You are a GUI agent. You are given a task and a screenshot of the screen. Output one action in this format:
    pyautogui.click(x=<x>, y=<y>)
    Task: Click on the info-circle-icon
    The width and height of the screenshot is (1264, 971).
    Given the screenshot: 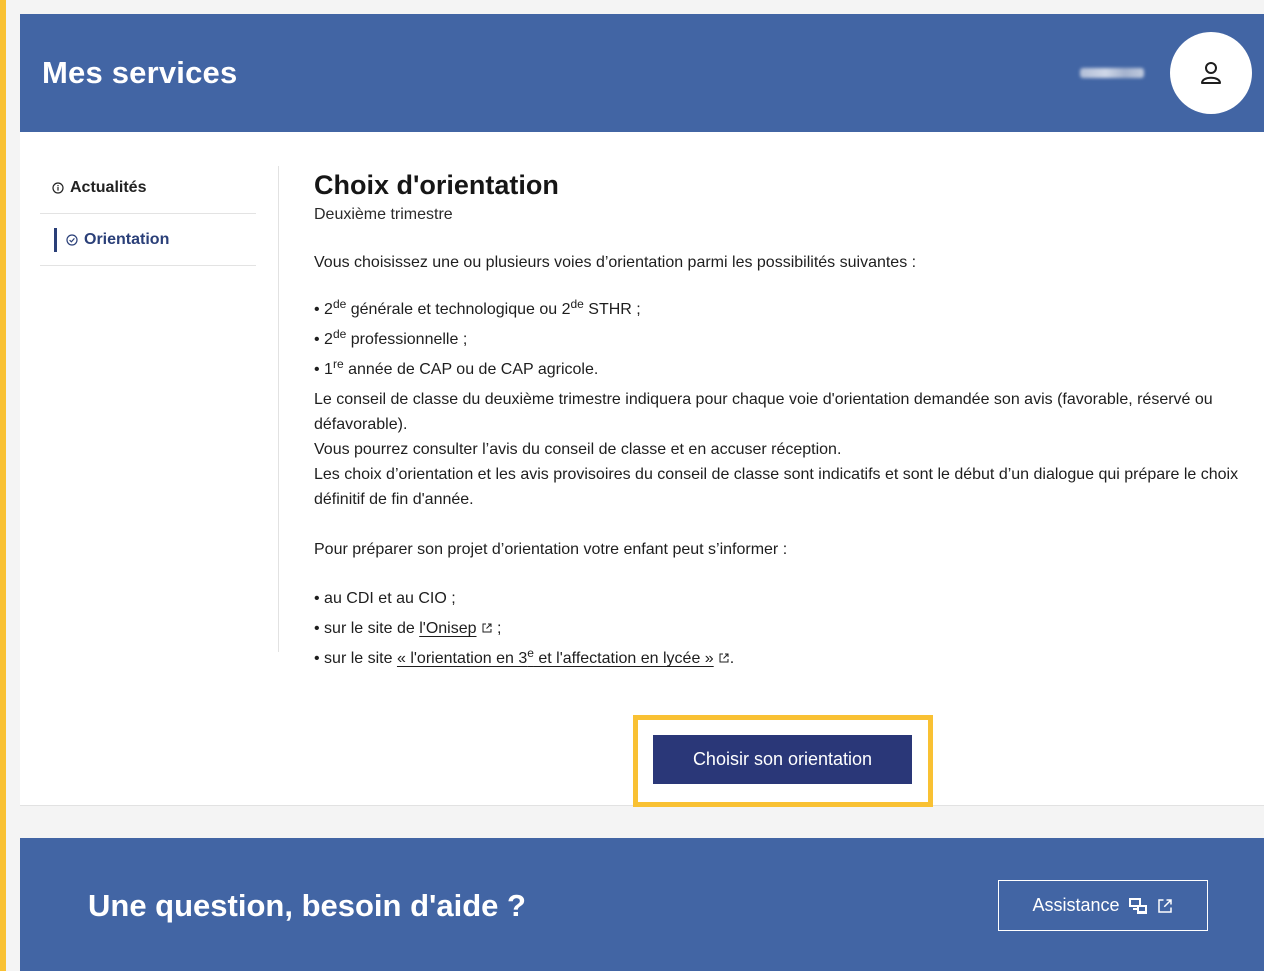 What is the action you would take?
    pyautogui.click(x=58, y=187)
    